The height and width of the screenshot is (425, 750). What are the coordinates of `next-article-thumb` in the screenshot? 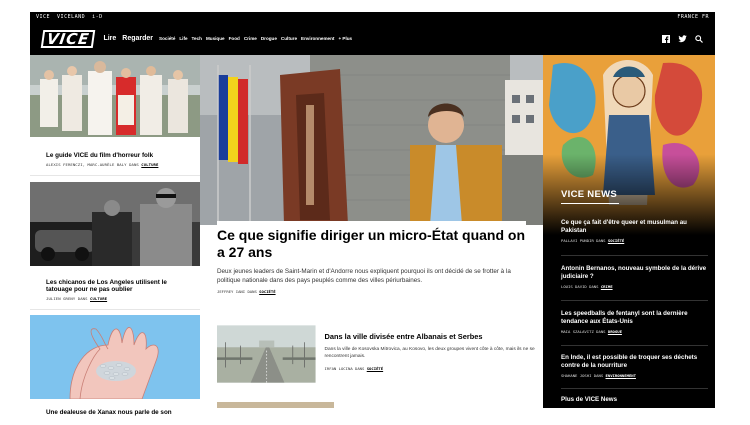 It's located at (275, 405).